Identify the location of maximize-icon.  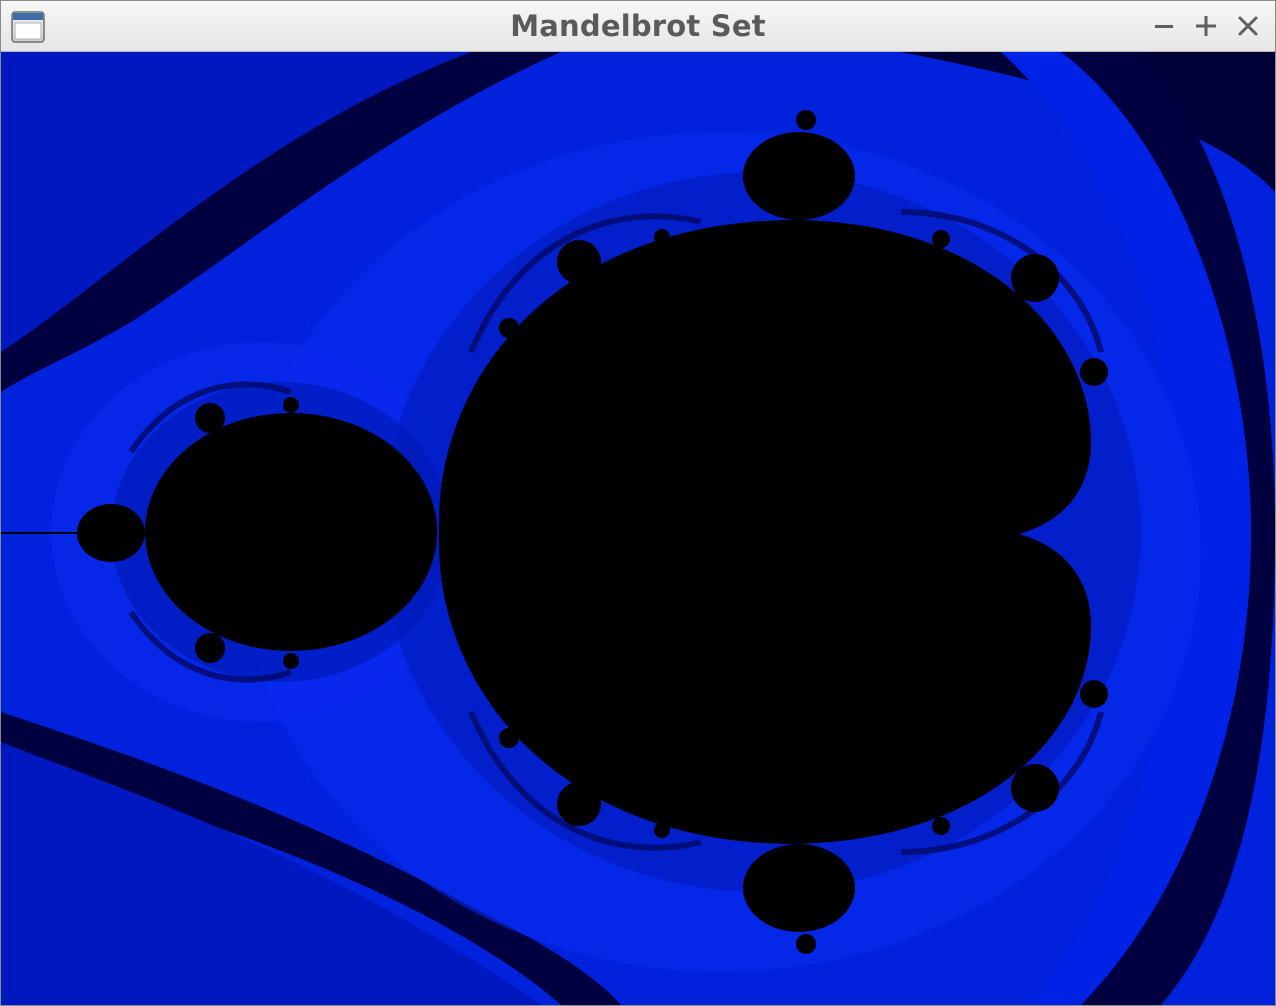
(1206, 26).